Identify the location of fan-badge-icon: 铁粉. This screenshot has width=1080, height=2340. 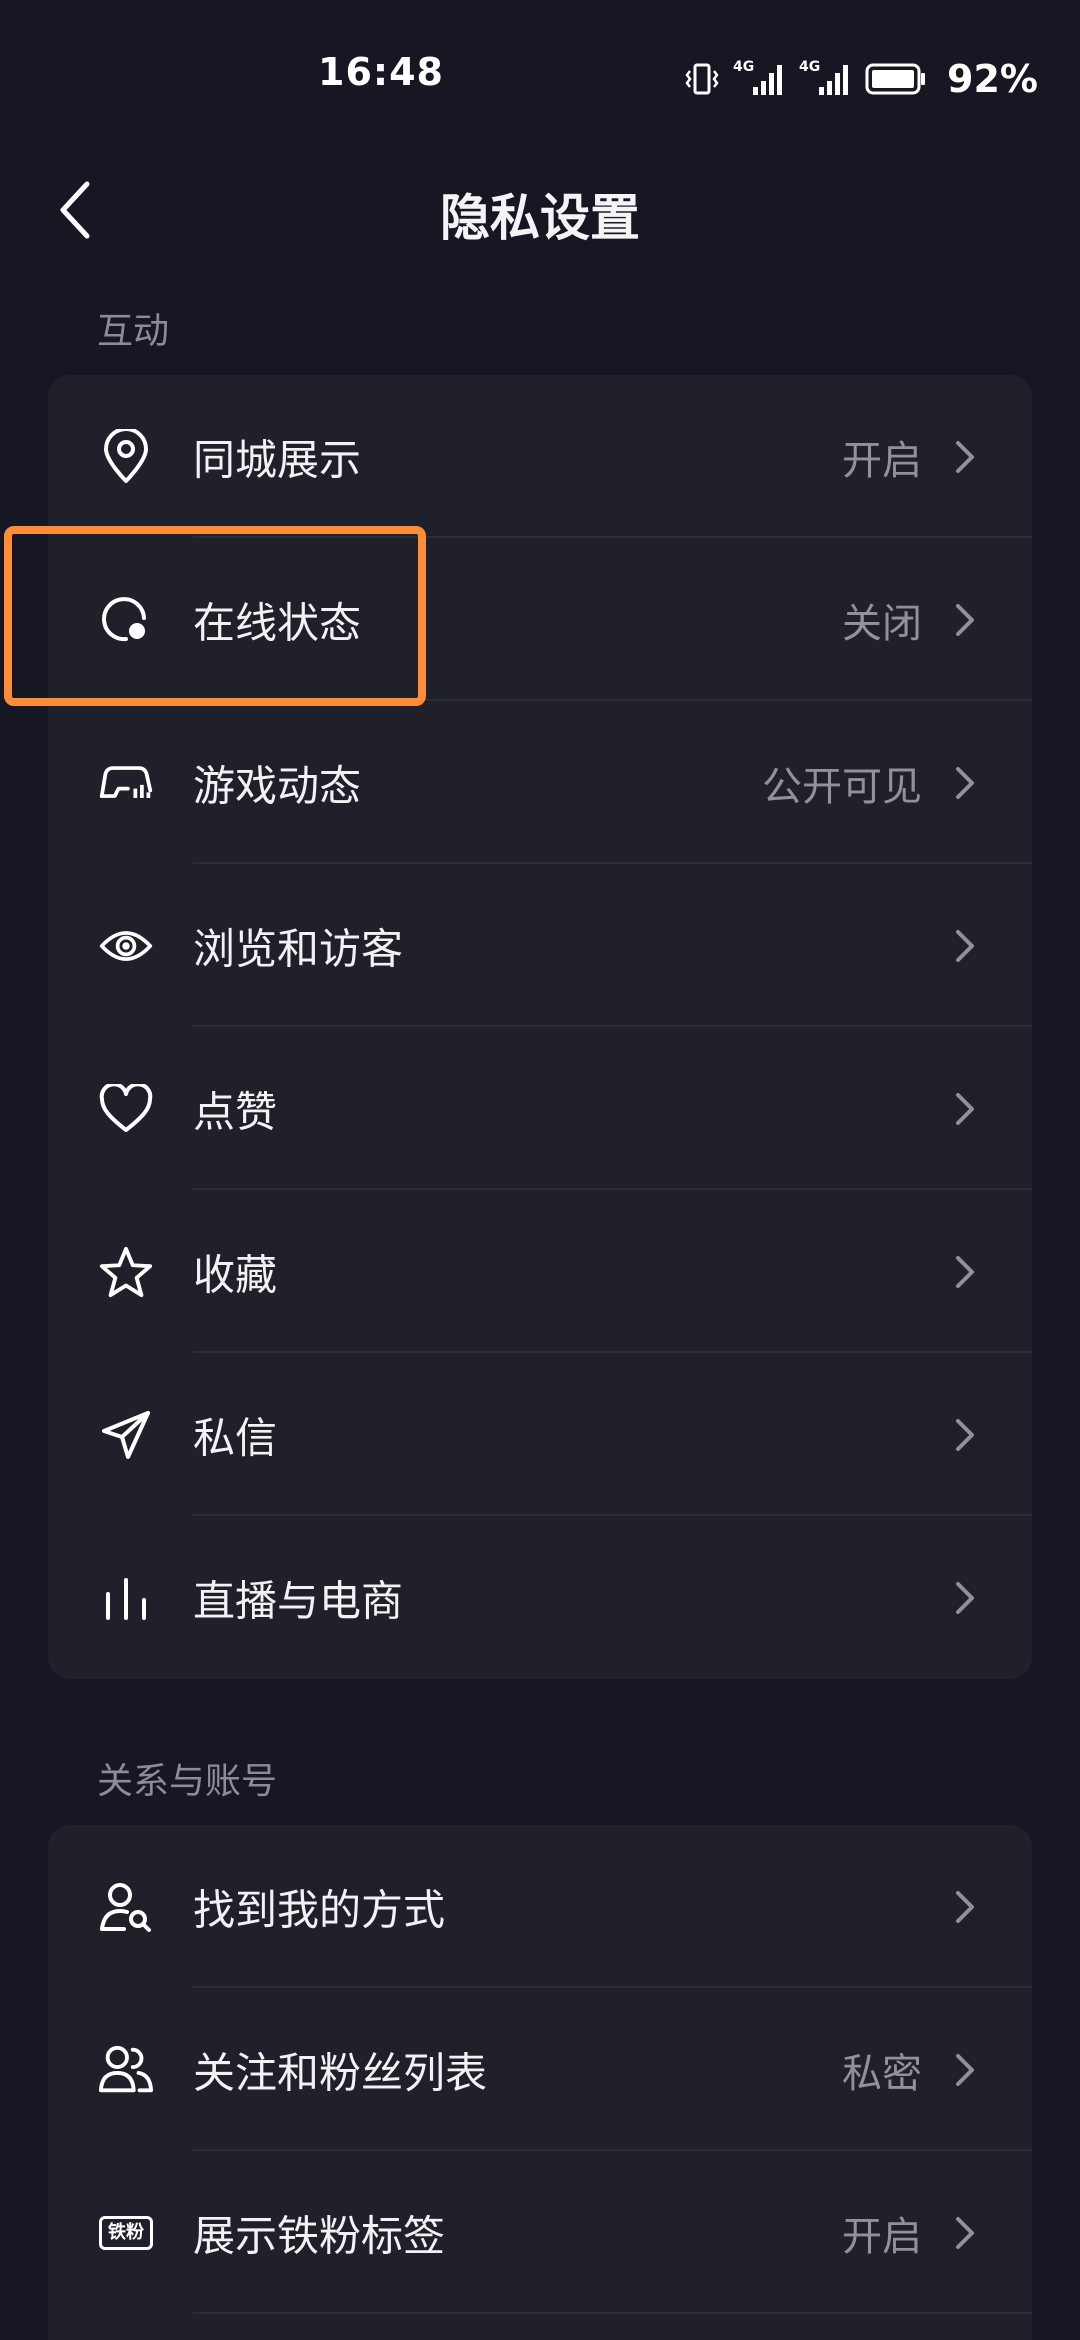
(126, 2233).